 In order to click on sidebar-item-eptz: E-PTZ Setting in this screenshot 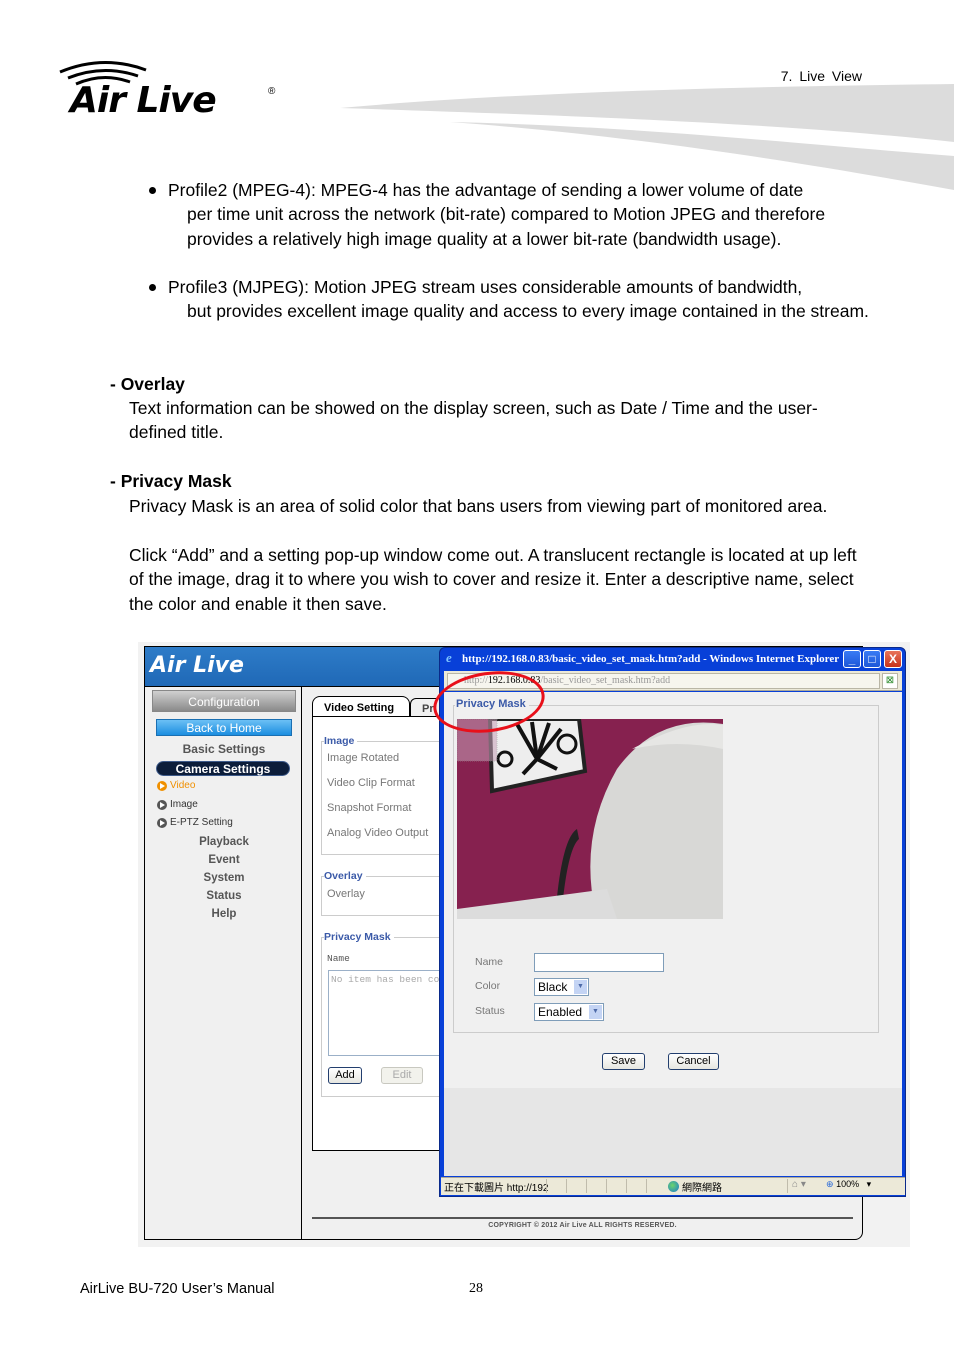, I will do `click(195, 822)`.